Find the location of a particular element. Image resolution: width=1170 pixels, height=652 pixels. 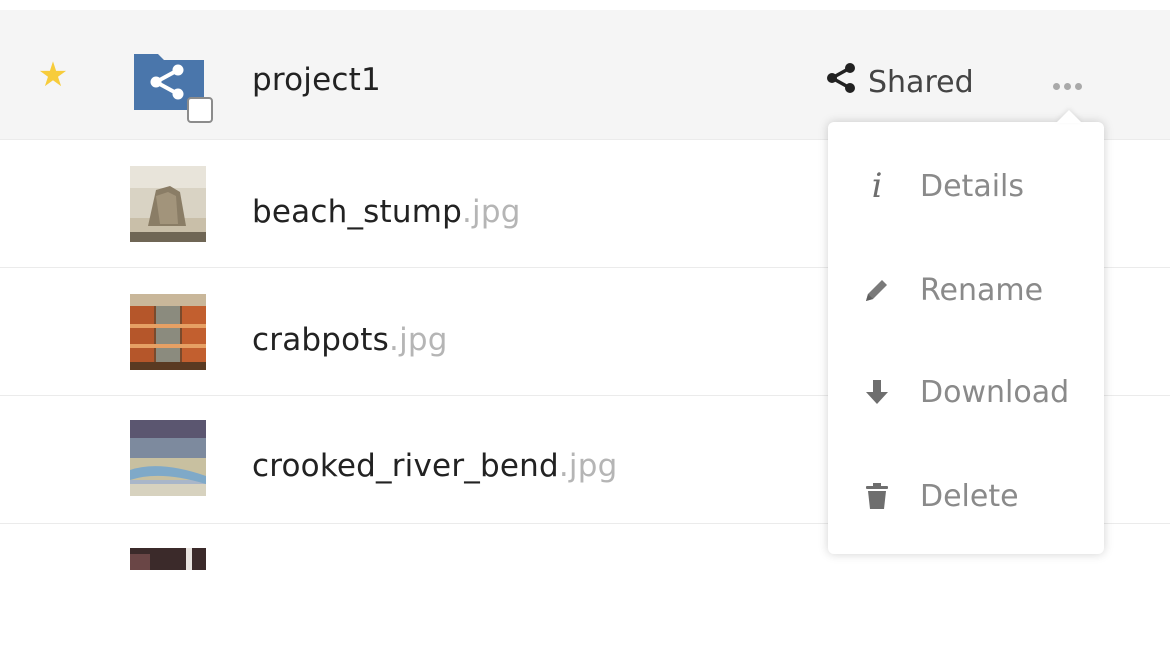

menu-item-label: Details is located at coordinates (972, 186).